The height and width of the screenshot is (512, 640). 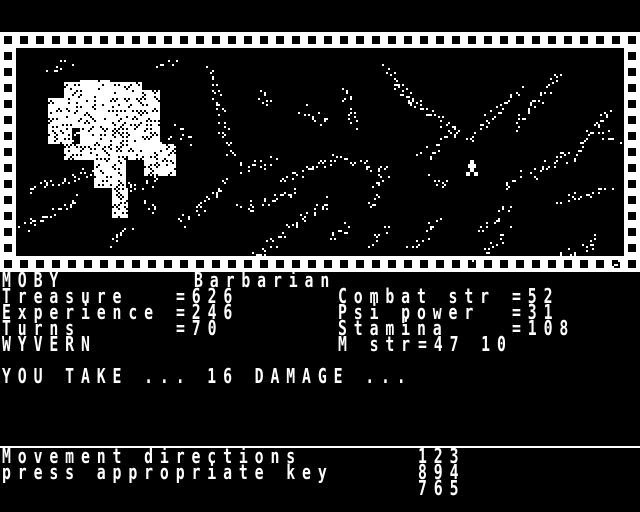 What do you see at coordinates (200, 328) in the screenshot?
I see `turns-value: =70` at bounding box center [200, 328].